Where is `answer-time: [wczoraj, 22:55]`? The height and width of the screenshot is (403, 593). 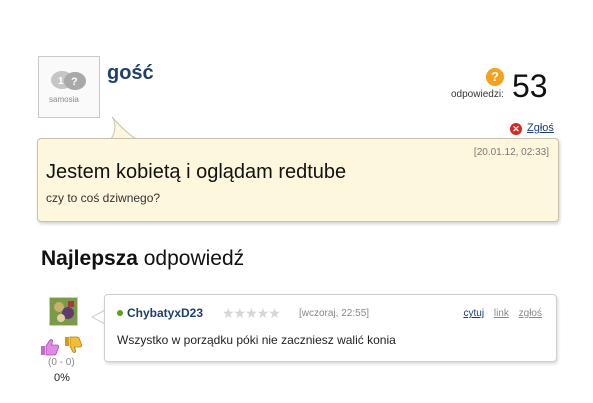 answer-time: [wczoraj, 22:55] is located at coordinates (334, 313).